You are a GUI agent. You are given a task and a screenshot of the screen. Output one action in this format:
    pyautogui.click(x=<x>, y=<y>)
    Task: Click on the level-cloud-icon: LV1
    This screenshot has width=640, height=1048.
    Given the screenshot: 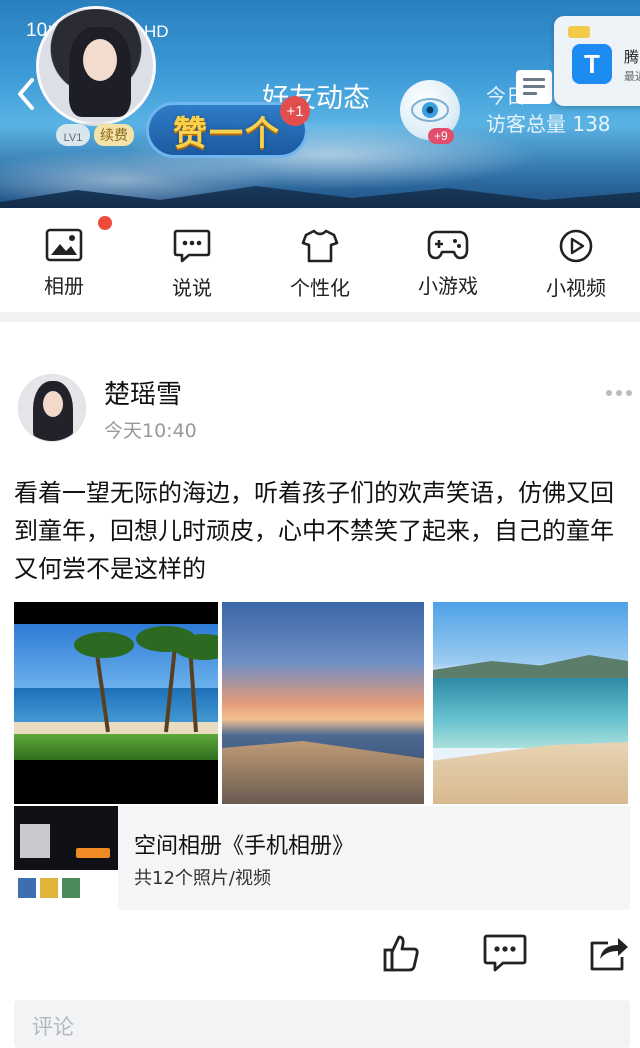 What is the action you would take?
    pyautogui.click(x=73, y=135)
    